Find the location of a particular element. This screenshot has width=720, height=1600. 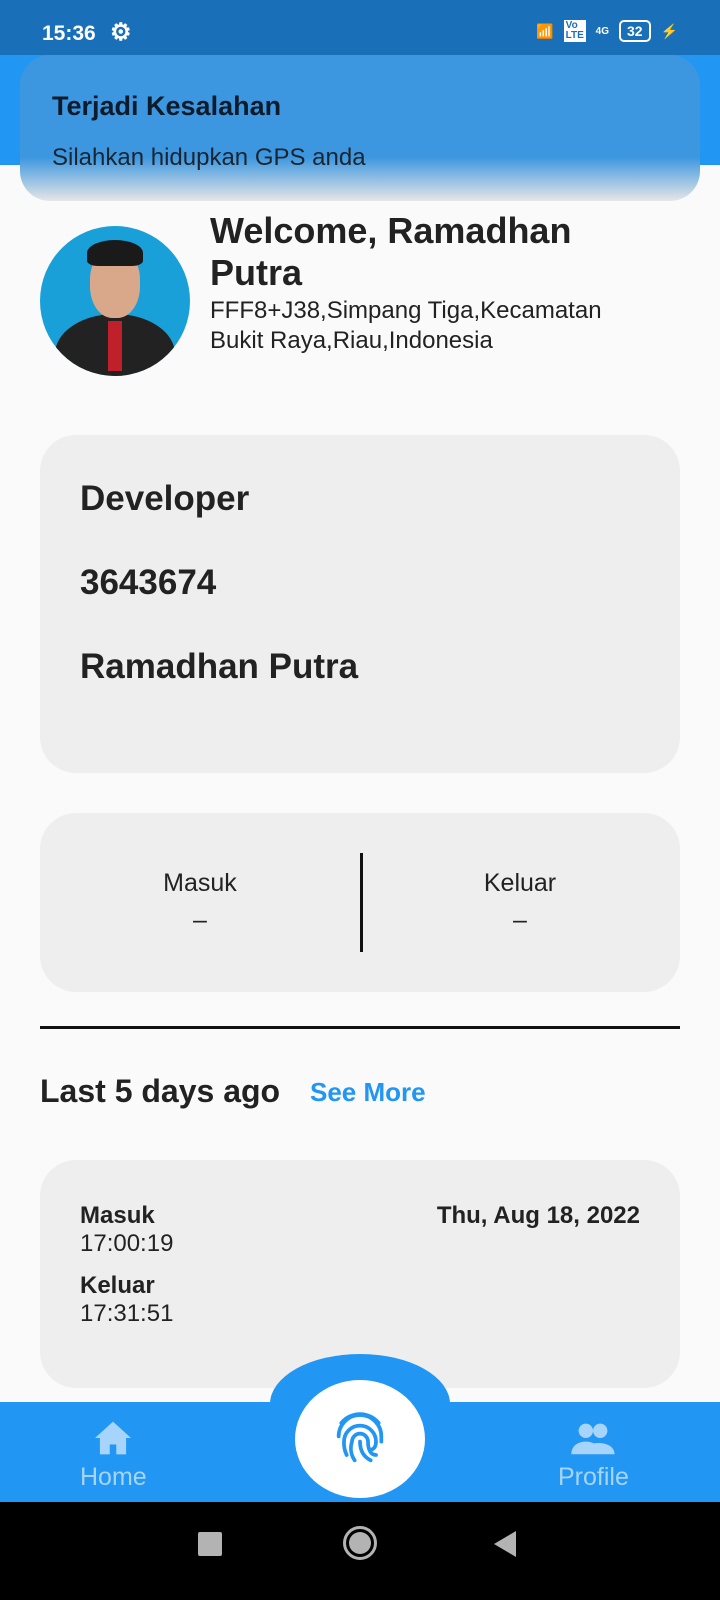

nav-home: Home is located at coordinates (113, 1456).